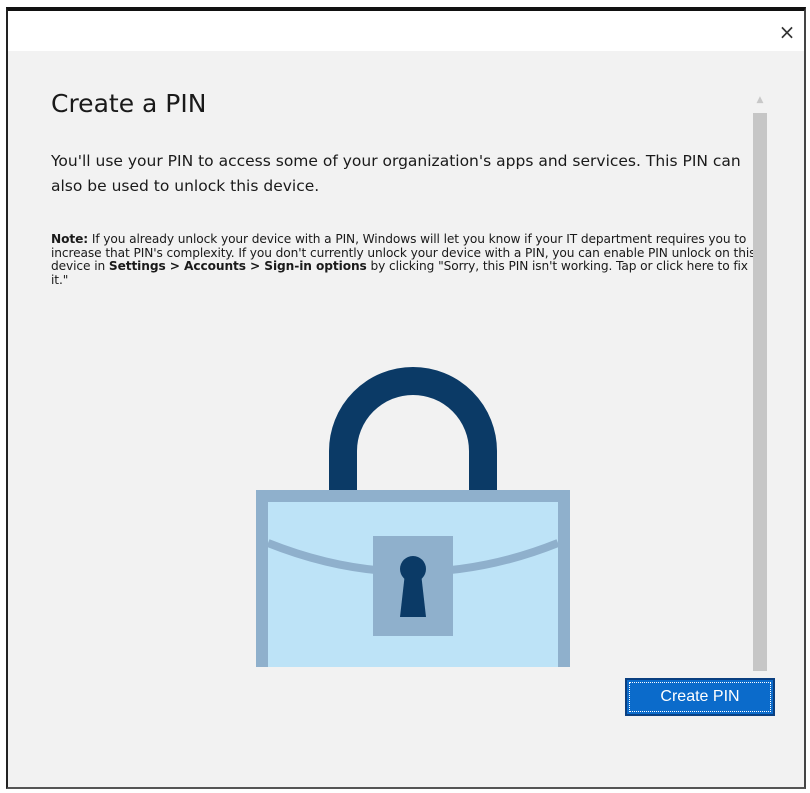 The height and width of the screenshot is (793, 810). I want to click on padlock-briefcase-icon, so click(413, 517).